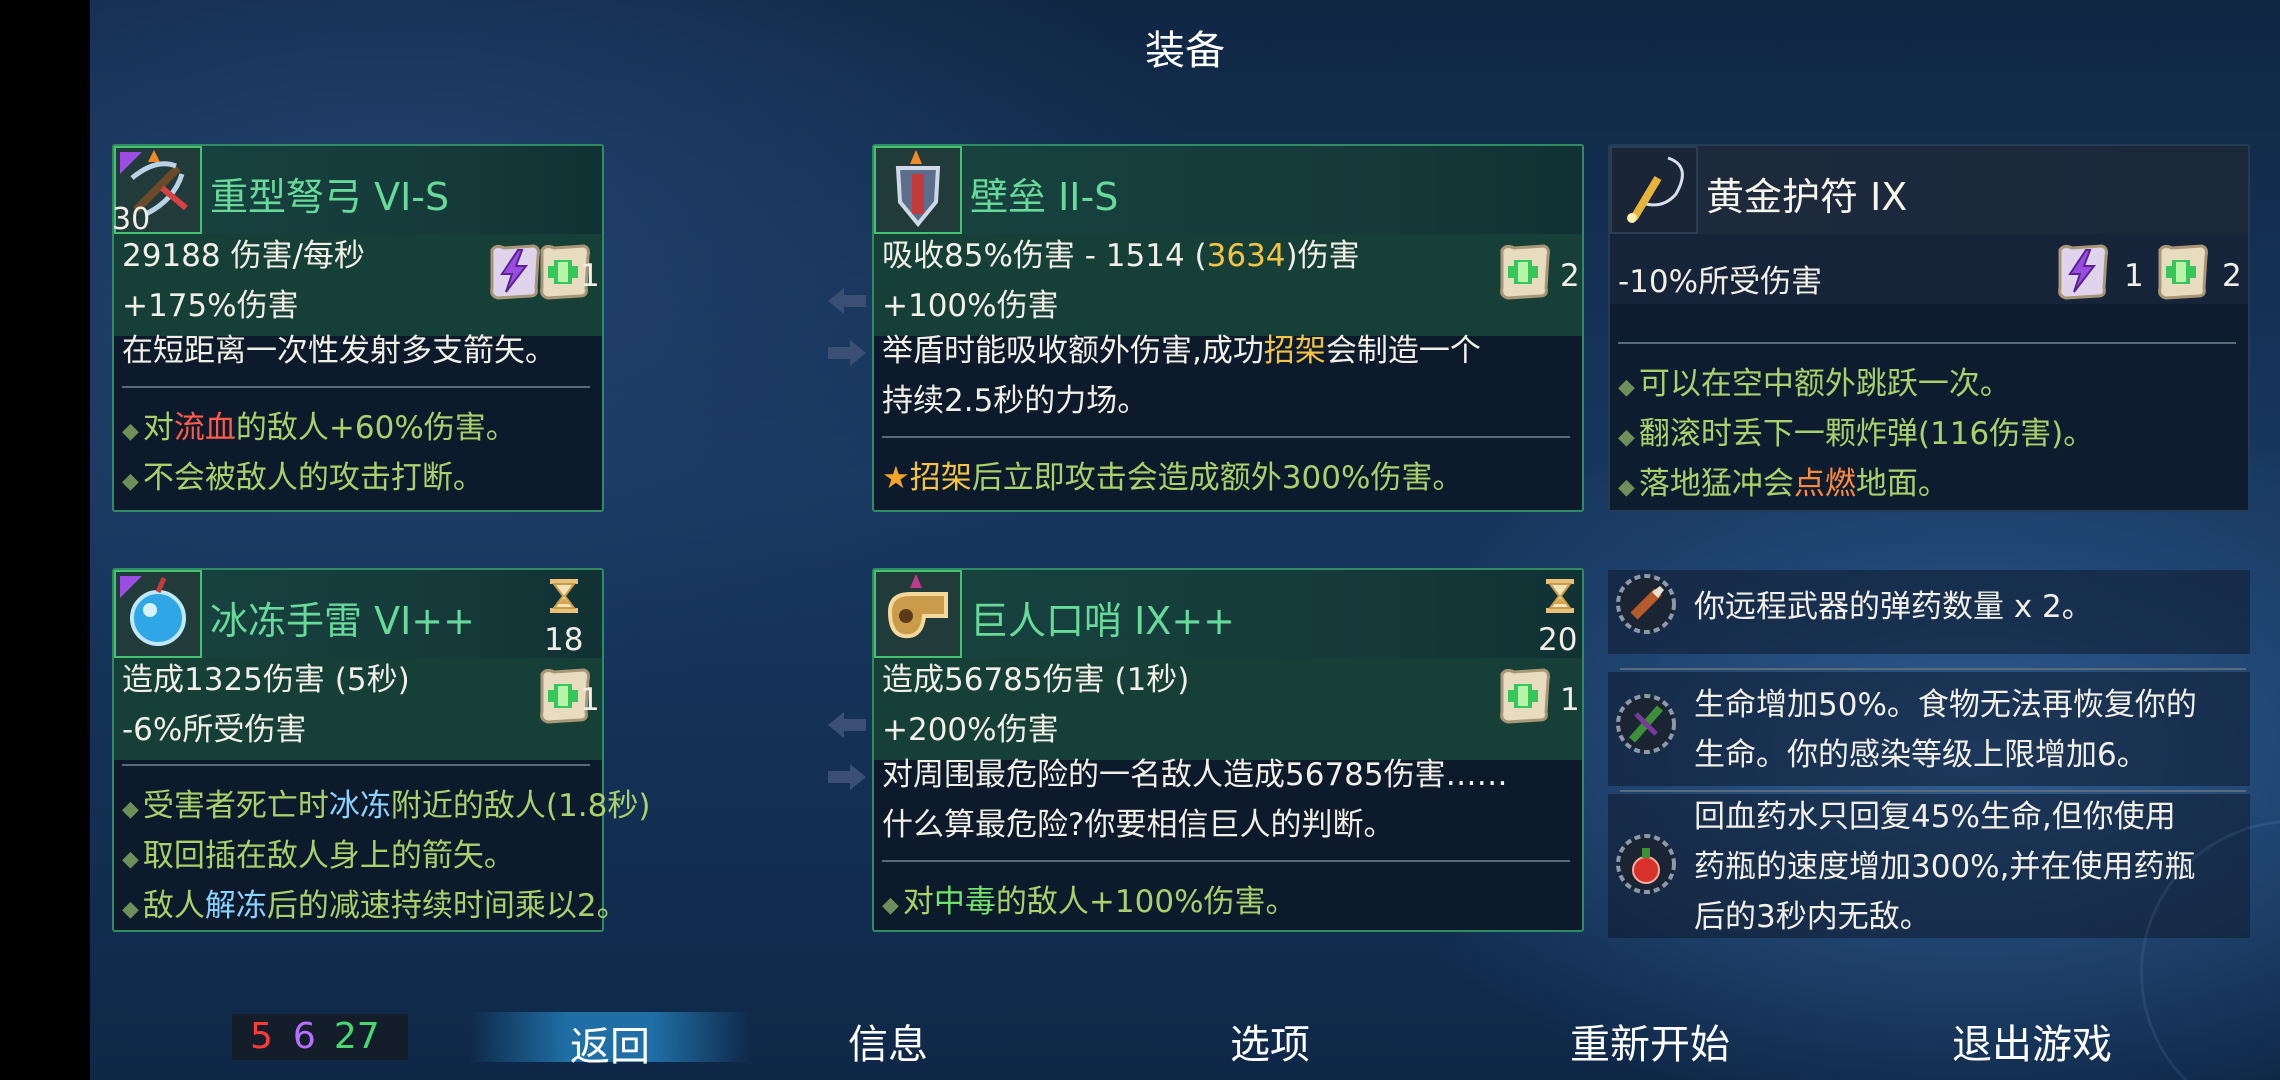  What do you see at coordinates (356, 1036) in the screenshot?
I see `survival-count: 27` at bounding box center [356, 1036].